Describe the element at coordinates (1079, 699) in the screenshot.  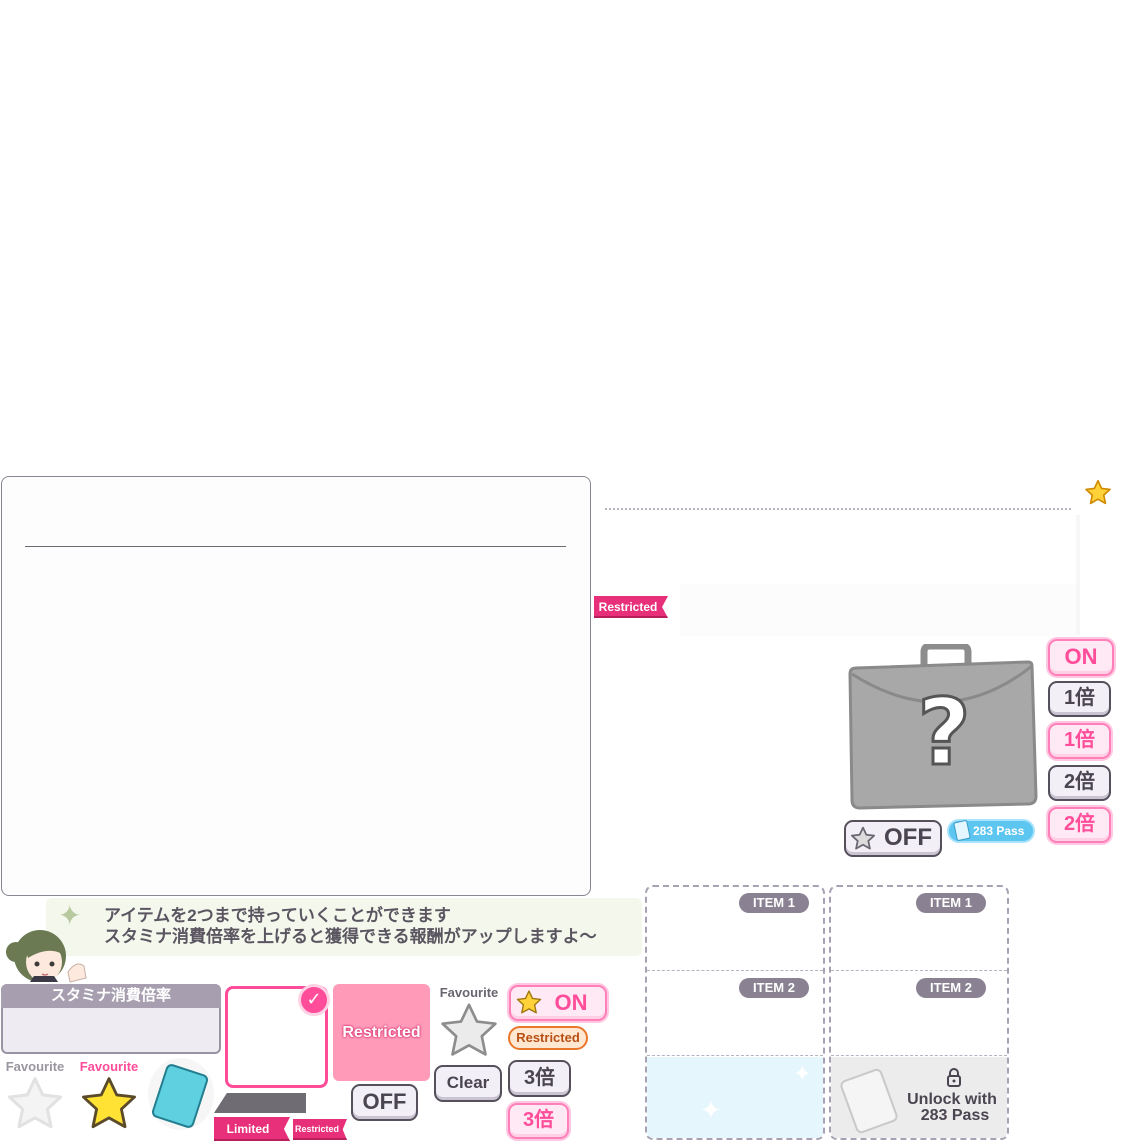
I see `multiplier-1x-button: 1倍` at that location.